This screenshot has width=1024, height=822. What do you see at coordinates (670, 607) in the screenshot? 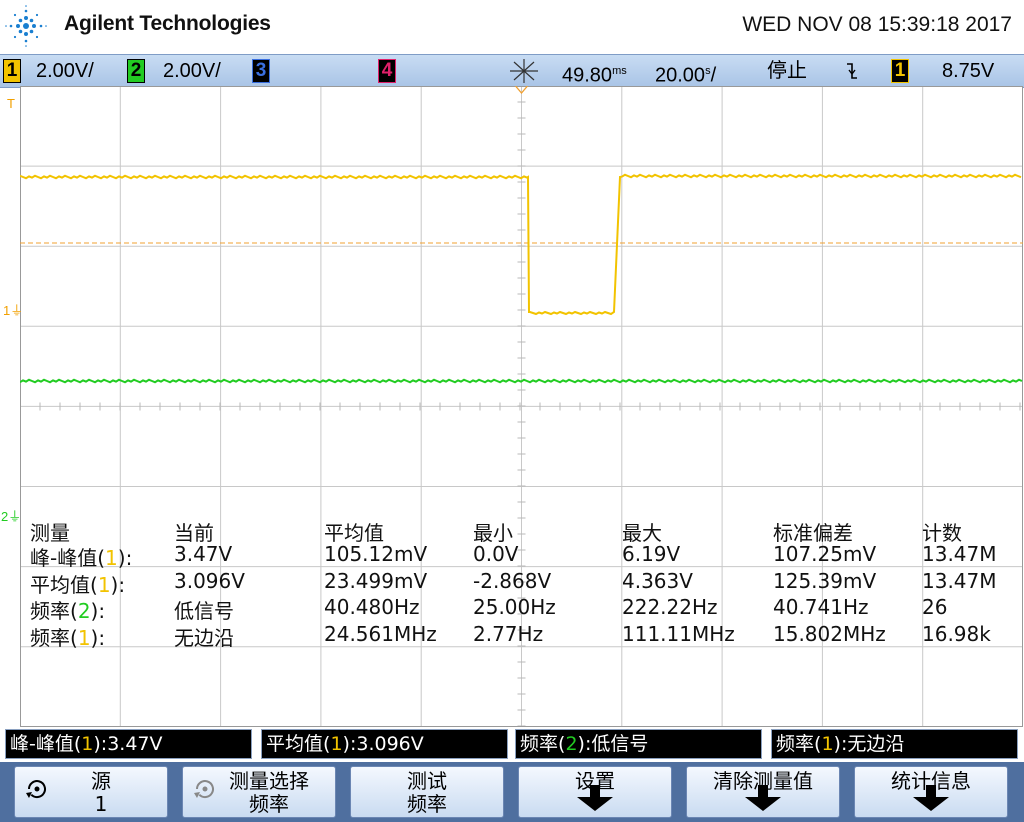
I see `measurement-max: 222.22Hz` at bounding box center [670, 607].